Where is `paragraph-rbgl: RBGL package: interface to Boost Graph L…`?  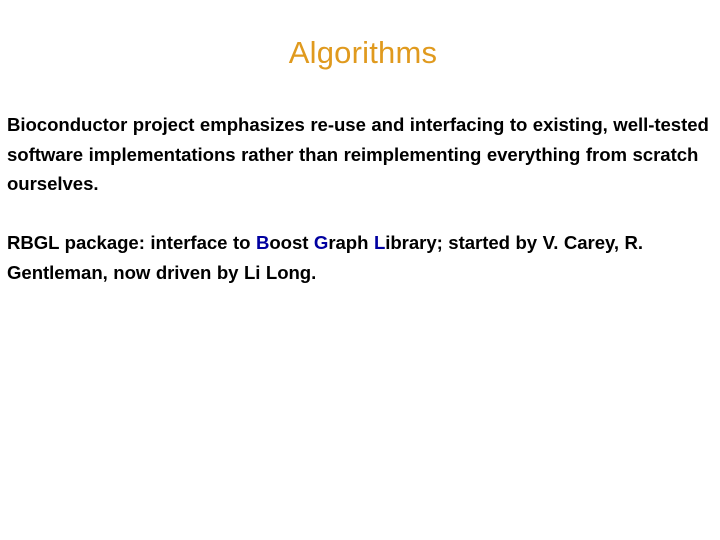 paragraph-rbgl: RBGL package: interface to Boost Graph L… is located at coordinates (360, 257).